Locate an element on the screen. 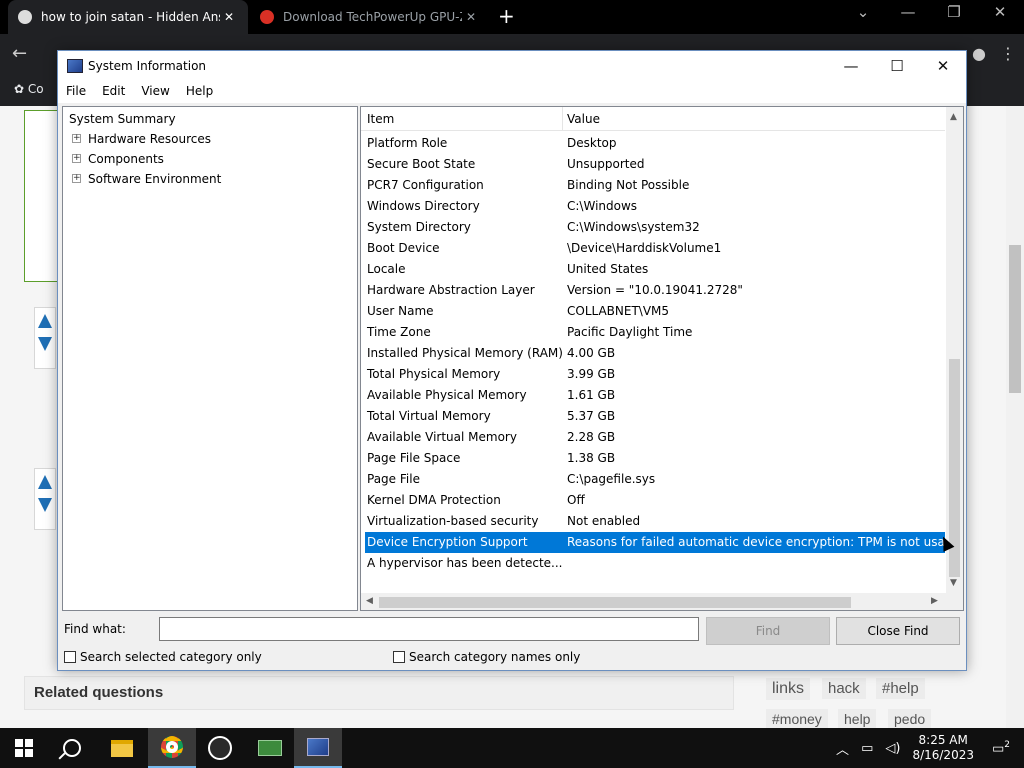 The width and height of the screenshot is (1024, 768). table-row: Page File C:\pagefile.sys is located at coordinates (655, 479).